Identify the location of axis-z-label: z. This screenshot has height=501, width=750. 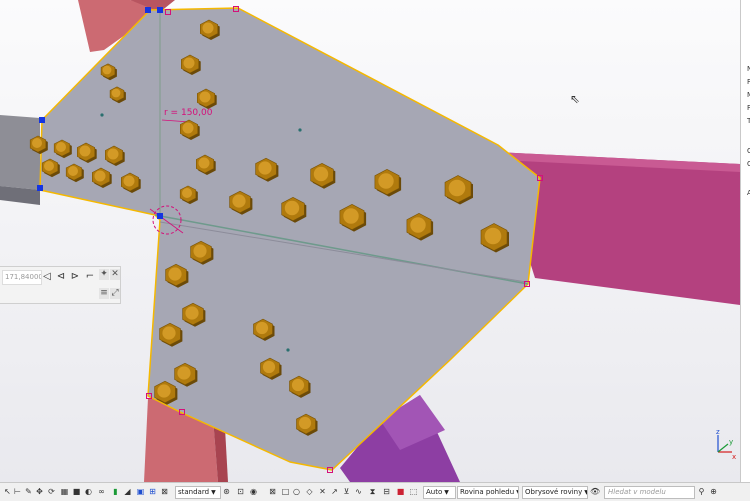
(718, 432).